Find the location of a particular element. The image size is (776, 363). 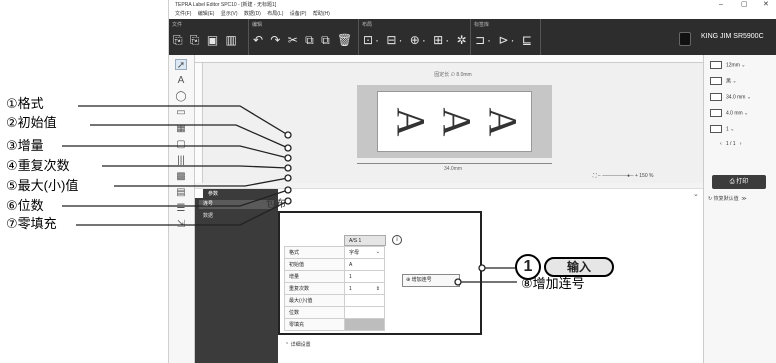

menu-layout: 布局(L) is located at coordinates (275, 14).